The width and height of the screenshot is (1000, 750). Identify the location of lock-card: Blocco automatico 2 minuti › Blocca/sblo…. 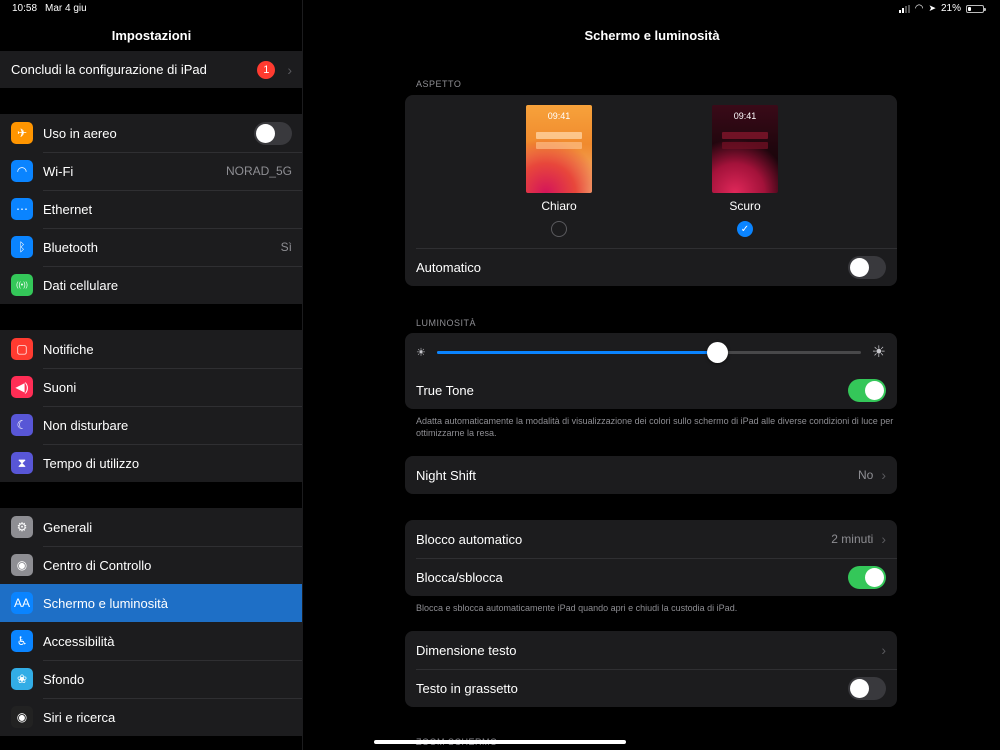
(651, 558).